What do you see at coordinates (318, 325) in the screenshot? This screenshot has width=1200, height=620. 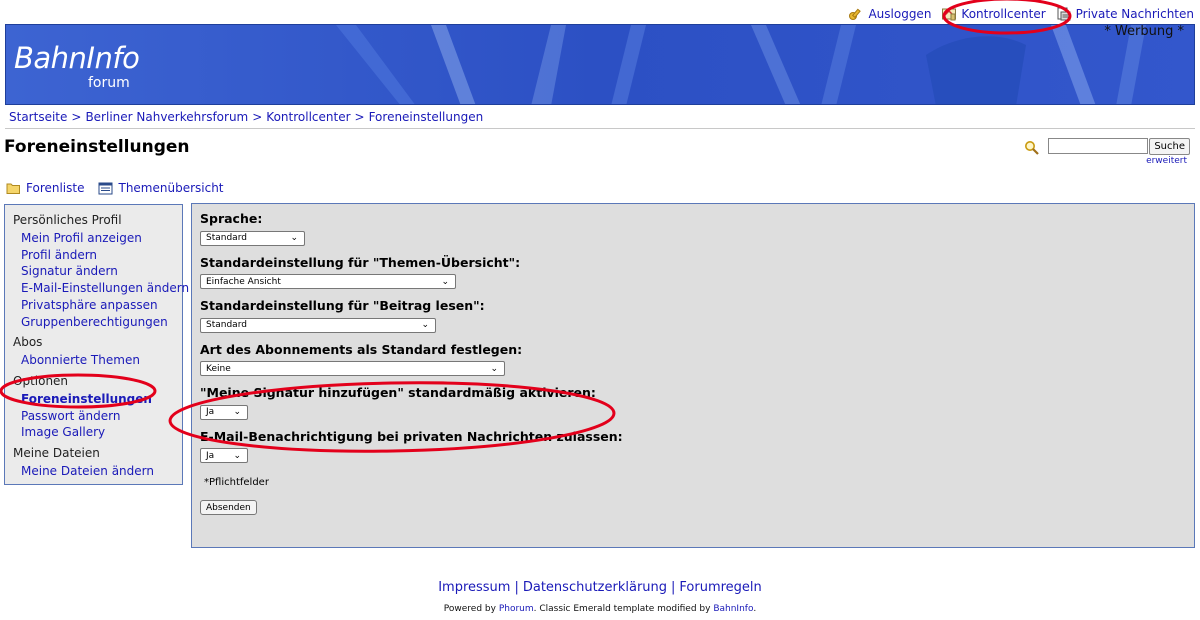 I see `select-beitrag-lesen: Standard ⌄` at bounding box center [318, 325].